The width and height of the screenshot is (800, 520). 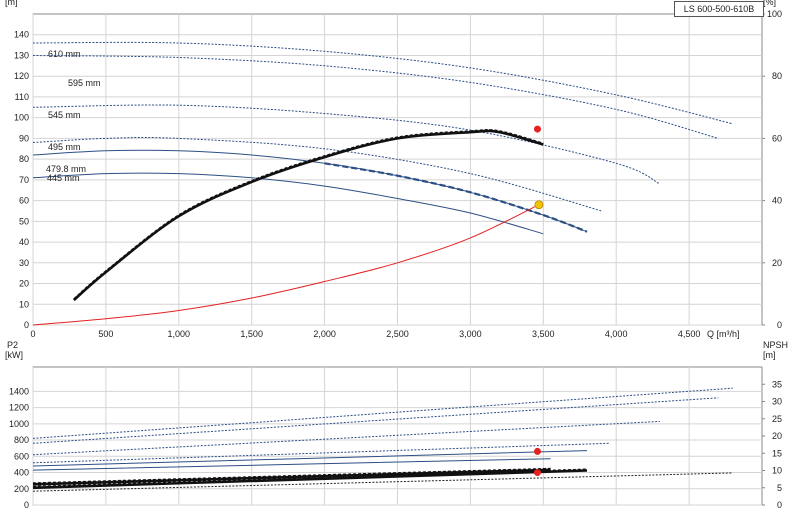 I want to click on eta-point-marker, so click(x=537, y=129).